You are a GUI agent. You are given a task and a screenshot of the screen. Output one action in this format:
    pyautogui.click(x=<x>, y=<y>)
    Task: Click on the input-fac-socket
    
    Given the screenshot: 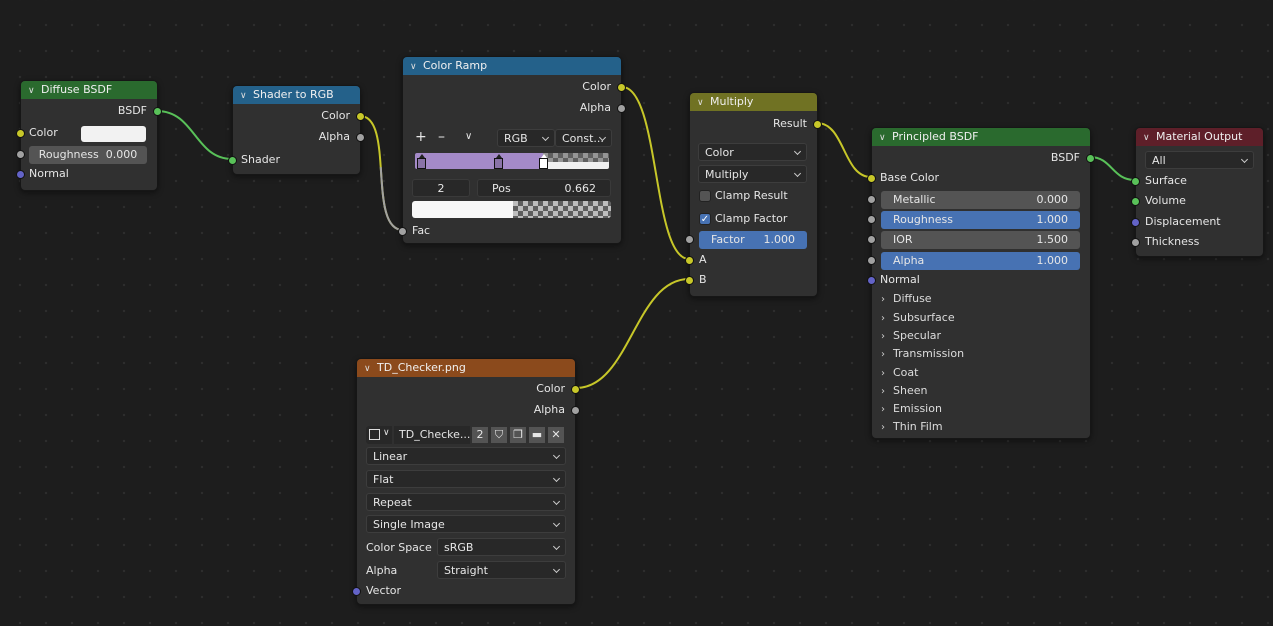 What is the action you would take?
    pyautogui.click(x=402, y=231)
    